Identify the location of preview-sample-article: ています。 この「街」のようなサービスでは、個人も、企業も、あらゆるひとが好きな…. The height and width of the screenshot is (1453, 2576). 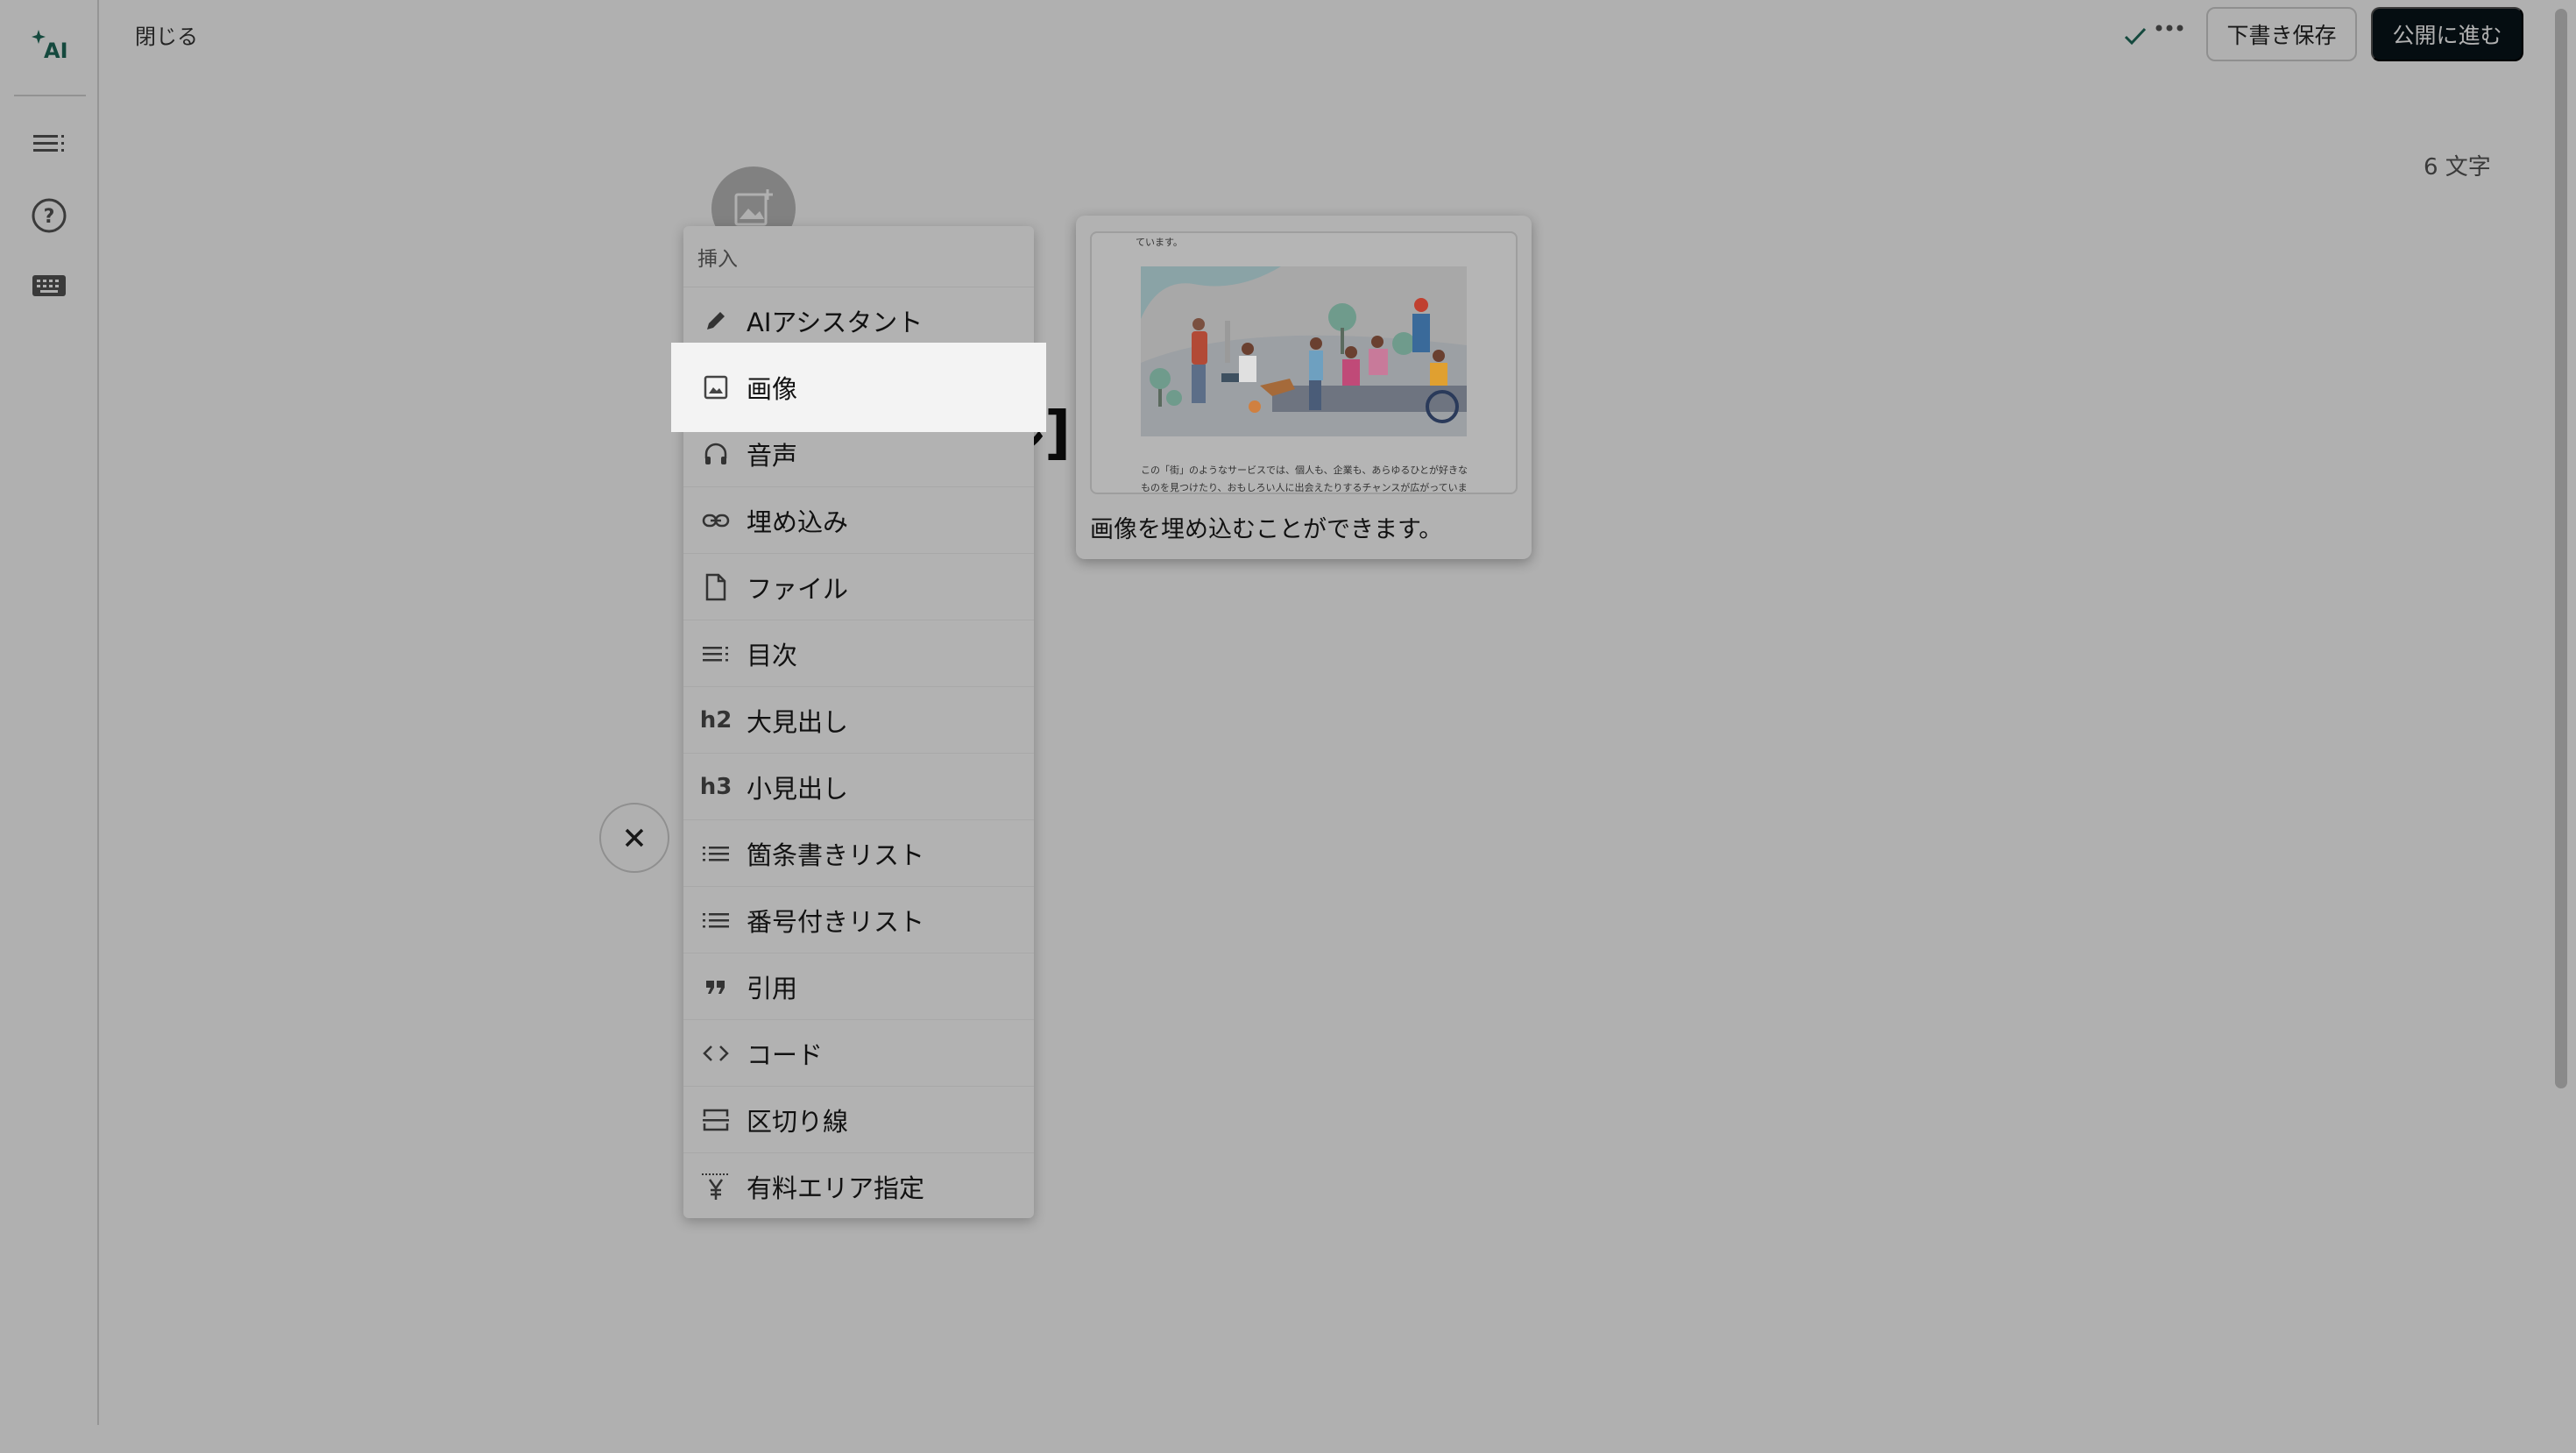
(1304, 362).